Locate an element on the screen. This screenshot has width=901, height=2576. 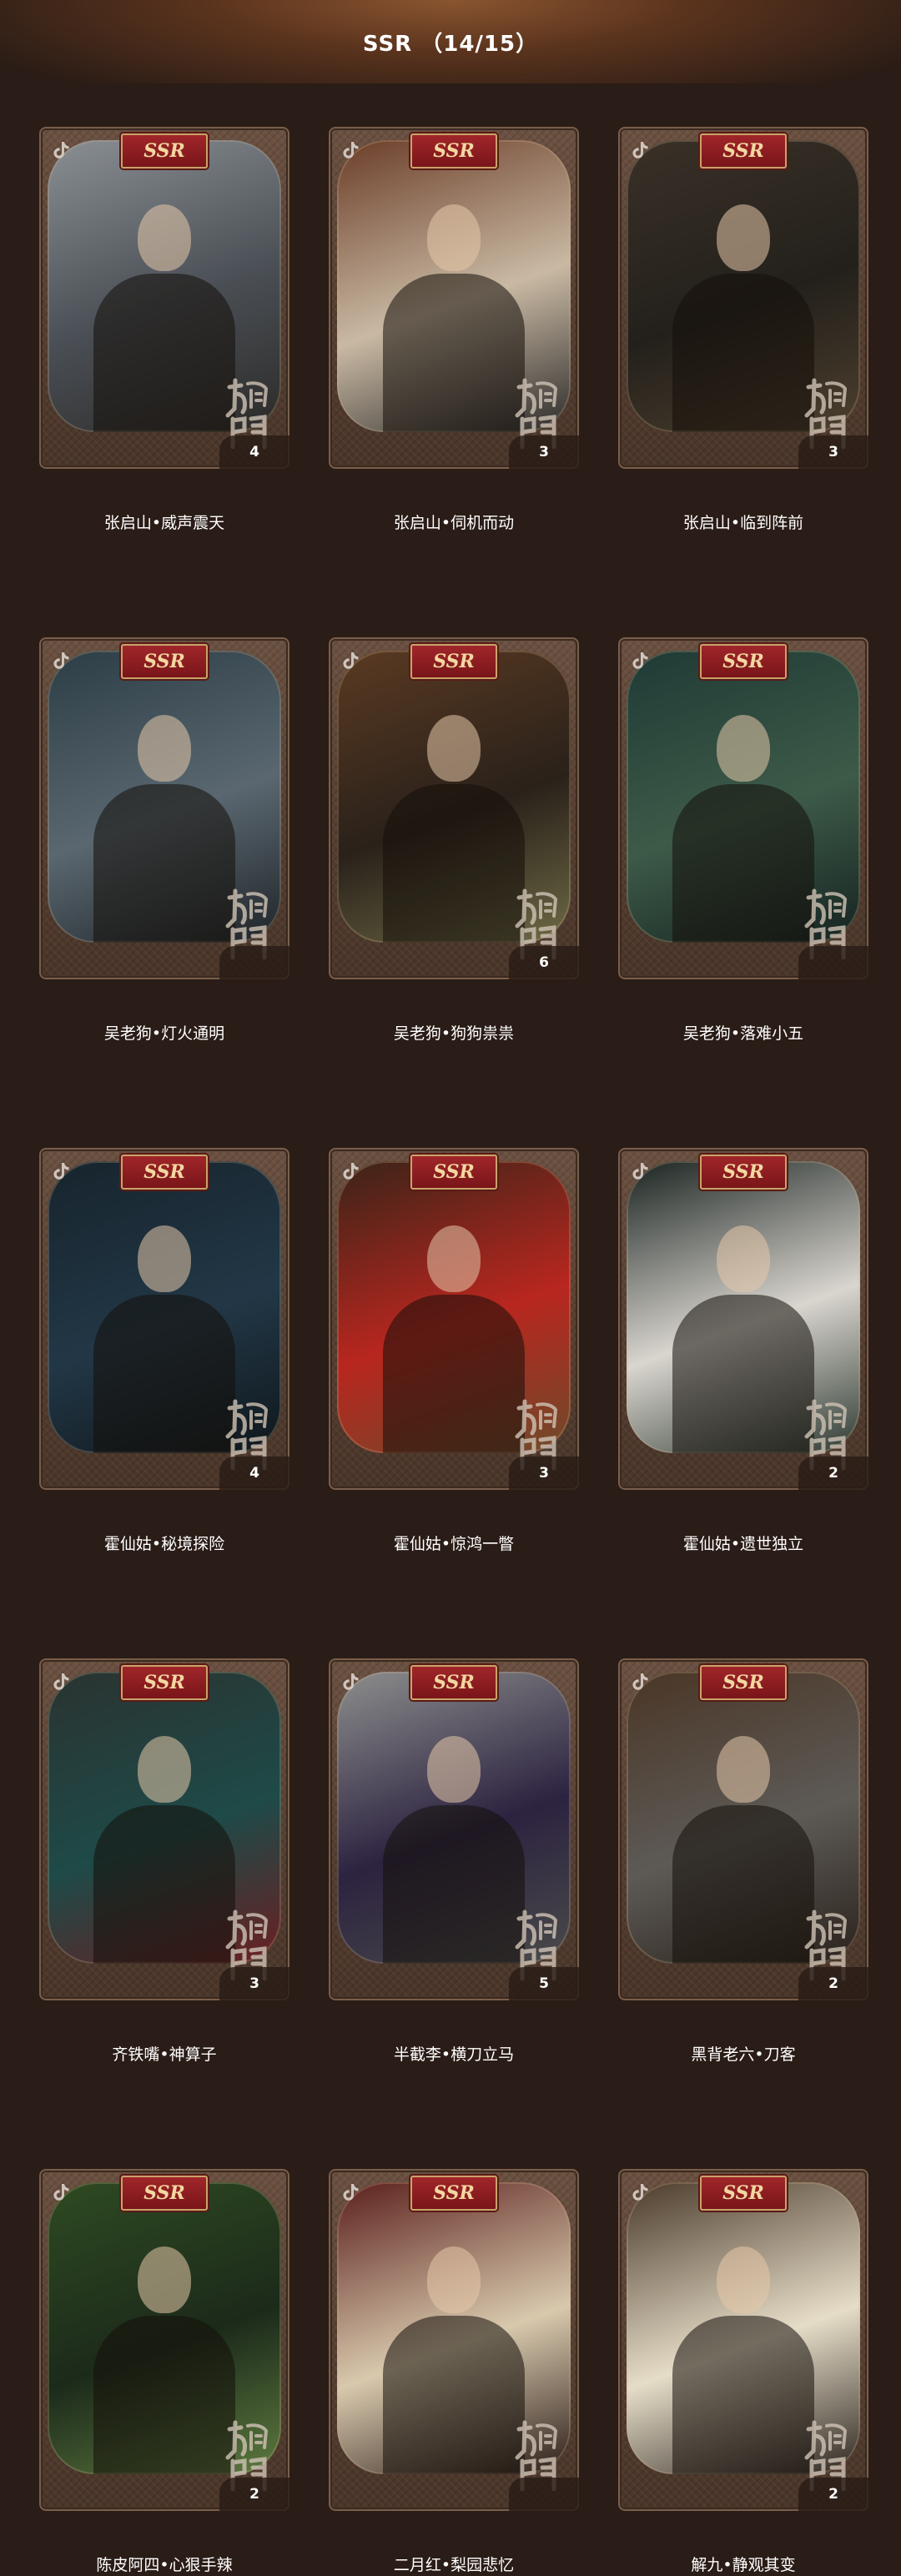
card-title: 霍仙姑•惊鸿一瞥 is located at coordinates (454, 1544).